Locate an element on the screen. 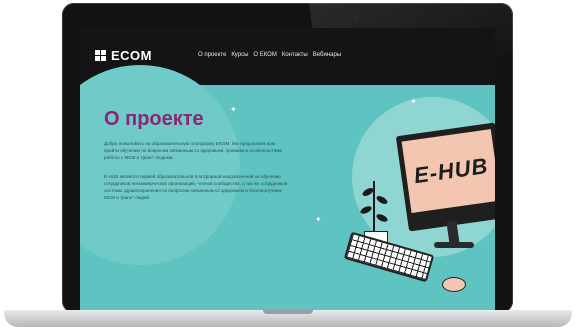 The height and width of the screenshot is (336, 576). brand-name: ECOM is located at coordinates (131, 55).